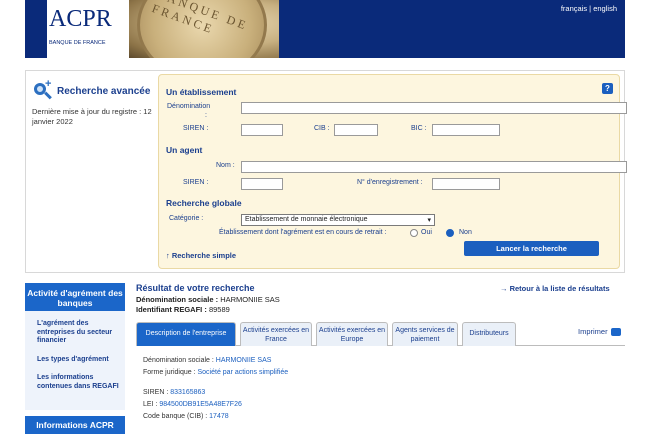 The height and width of the screenshot is (434, 650). Describe the element at coordinates (262, 130) in the screenshot. I see `etab-siren-input` at that location.